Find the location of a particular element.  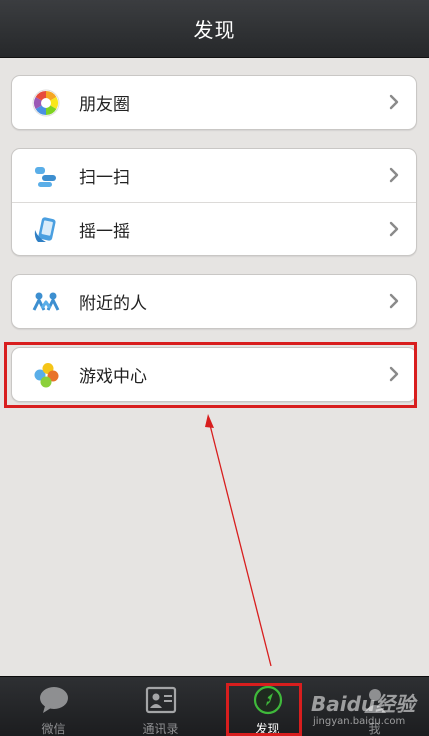

baidu-watermark: Baidu经验 jingyan.baidu.com is located at coordinates (367, 711).